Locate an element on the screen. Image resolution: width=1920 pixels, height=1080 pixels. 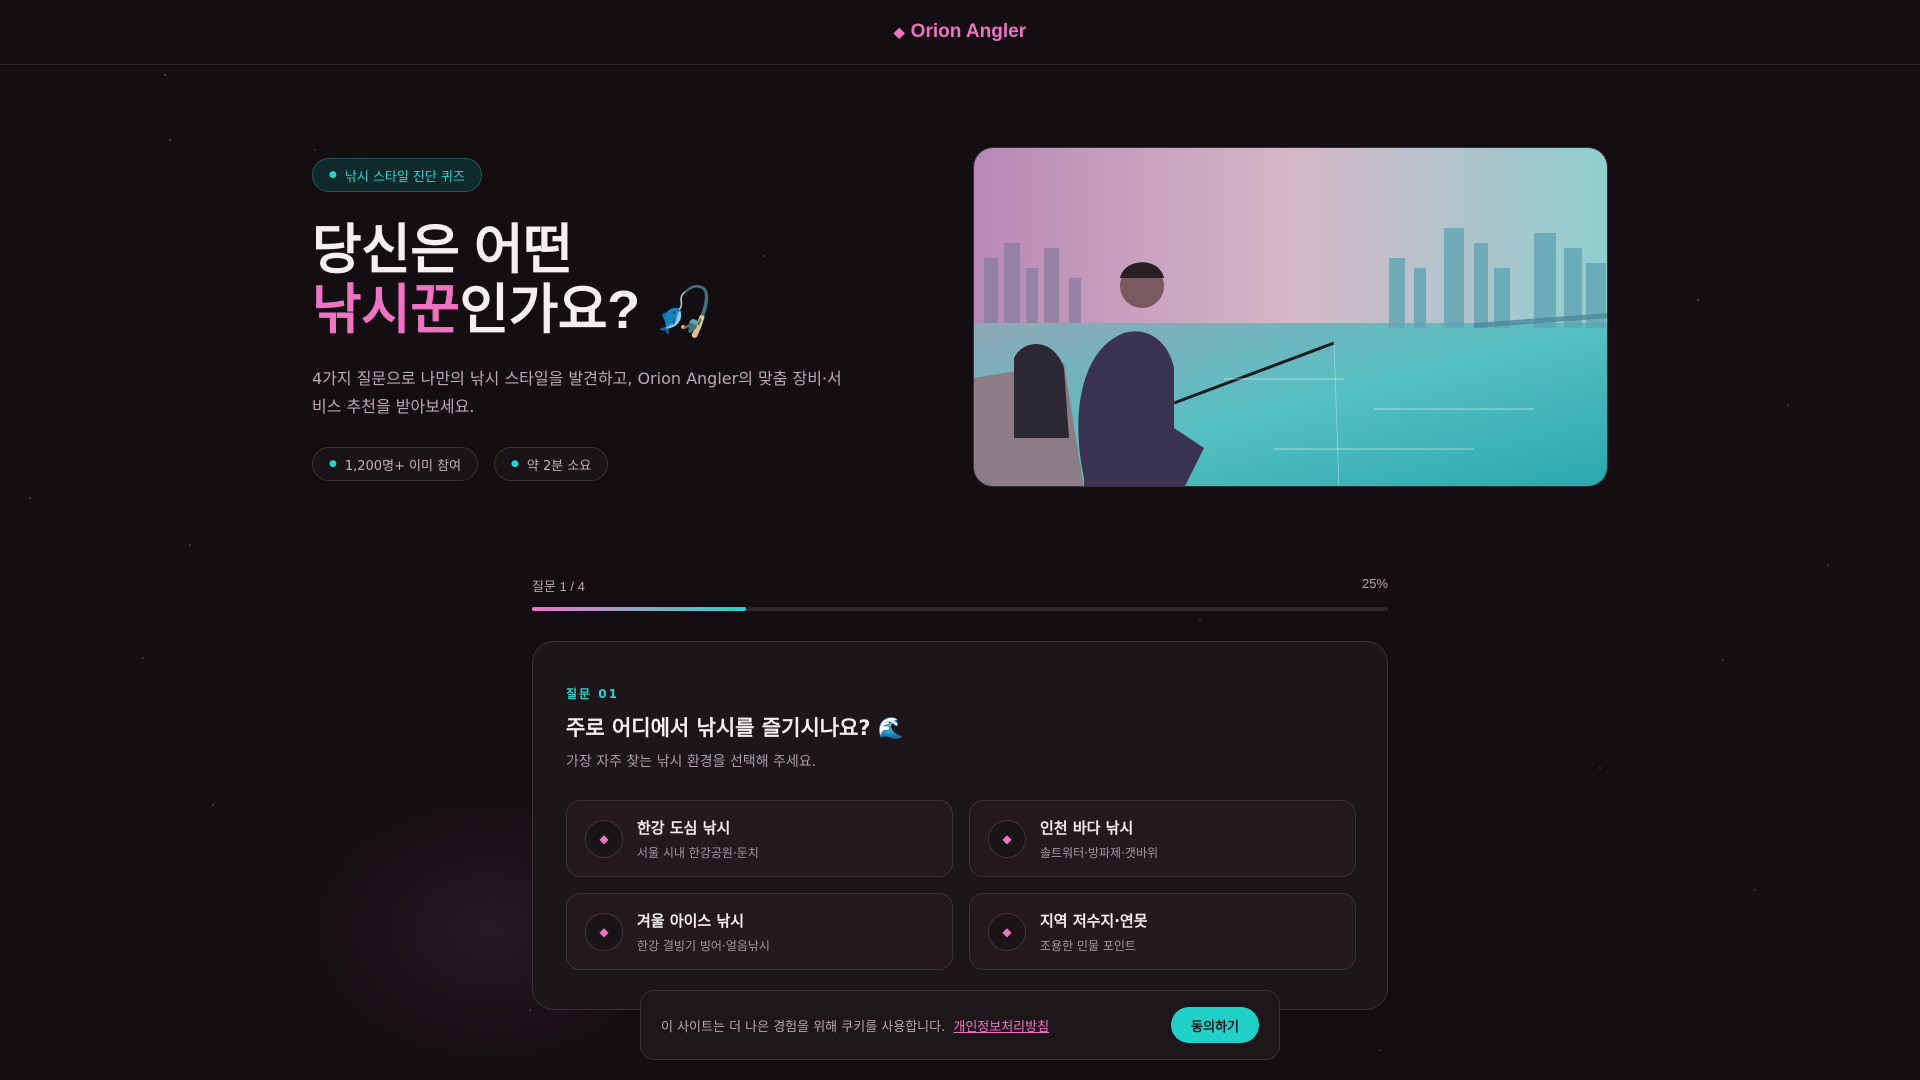
tree-icon: ◆ is located at coordinates (1007, 931).